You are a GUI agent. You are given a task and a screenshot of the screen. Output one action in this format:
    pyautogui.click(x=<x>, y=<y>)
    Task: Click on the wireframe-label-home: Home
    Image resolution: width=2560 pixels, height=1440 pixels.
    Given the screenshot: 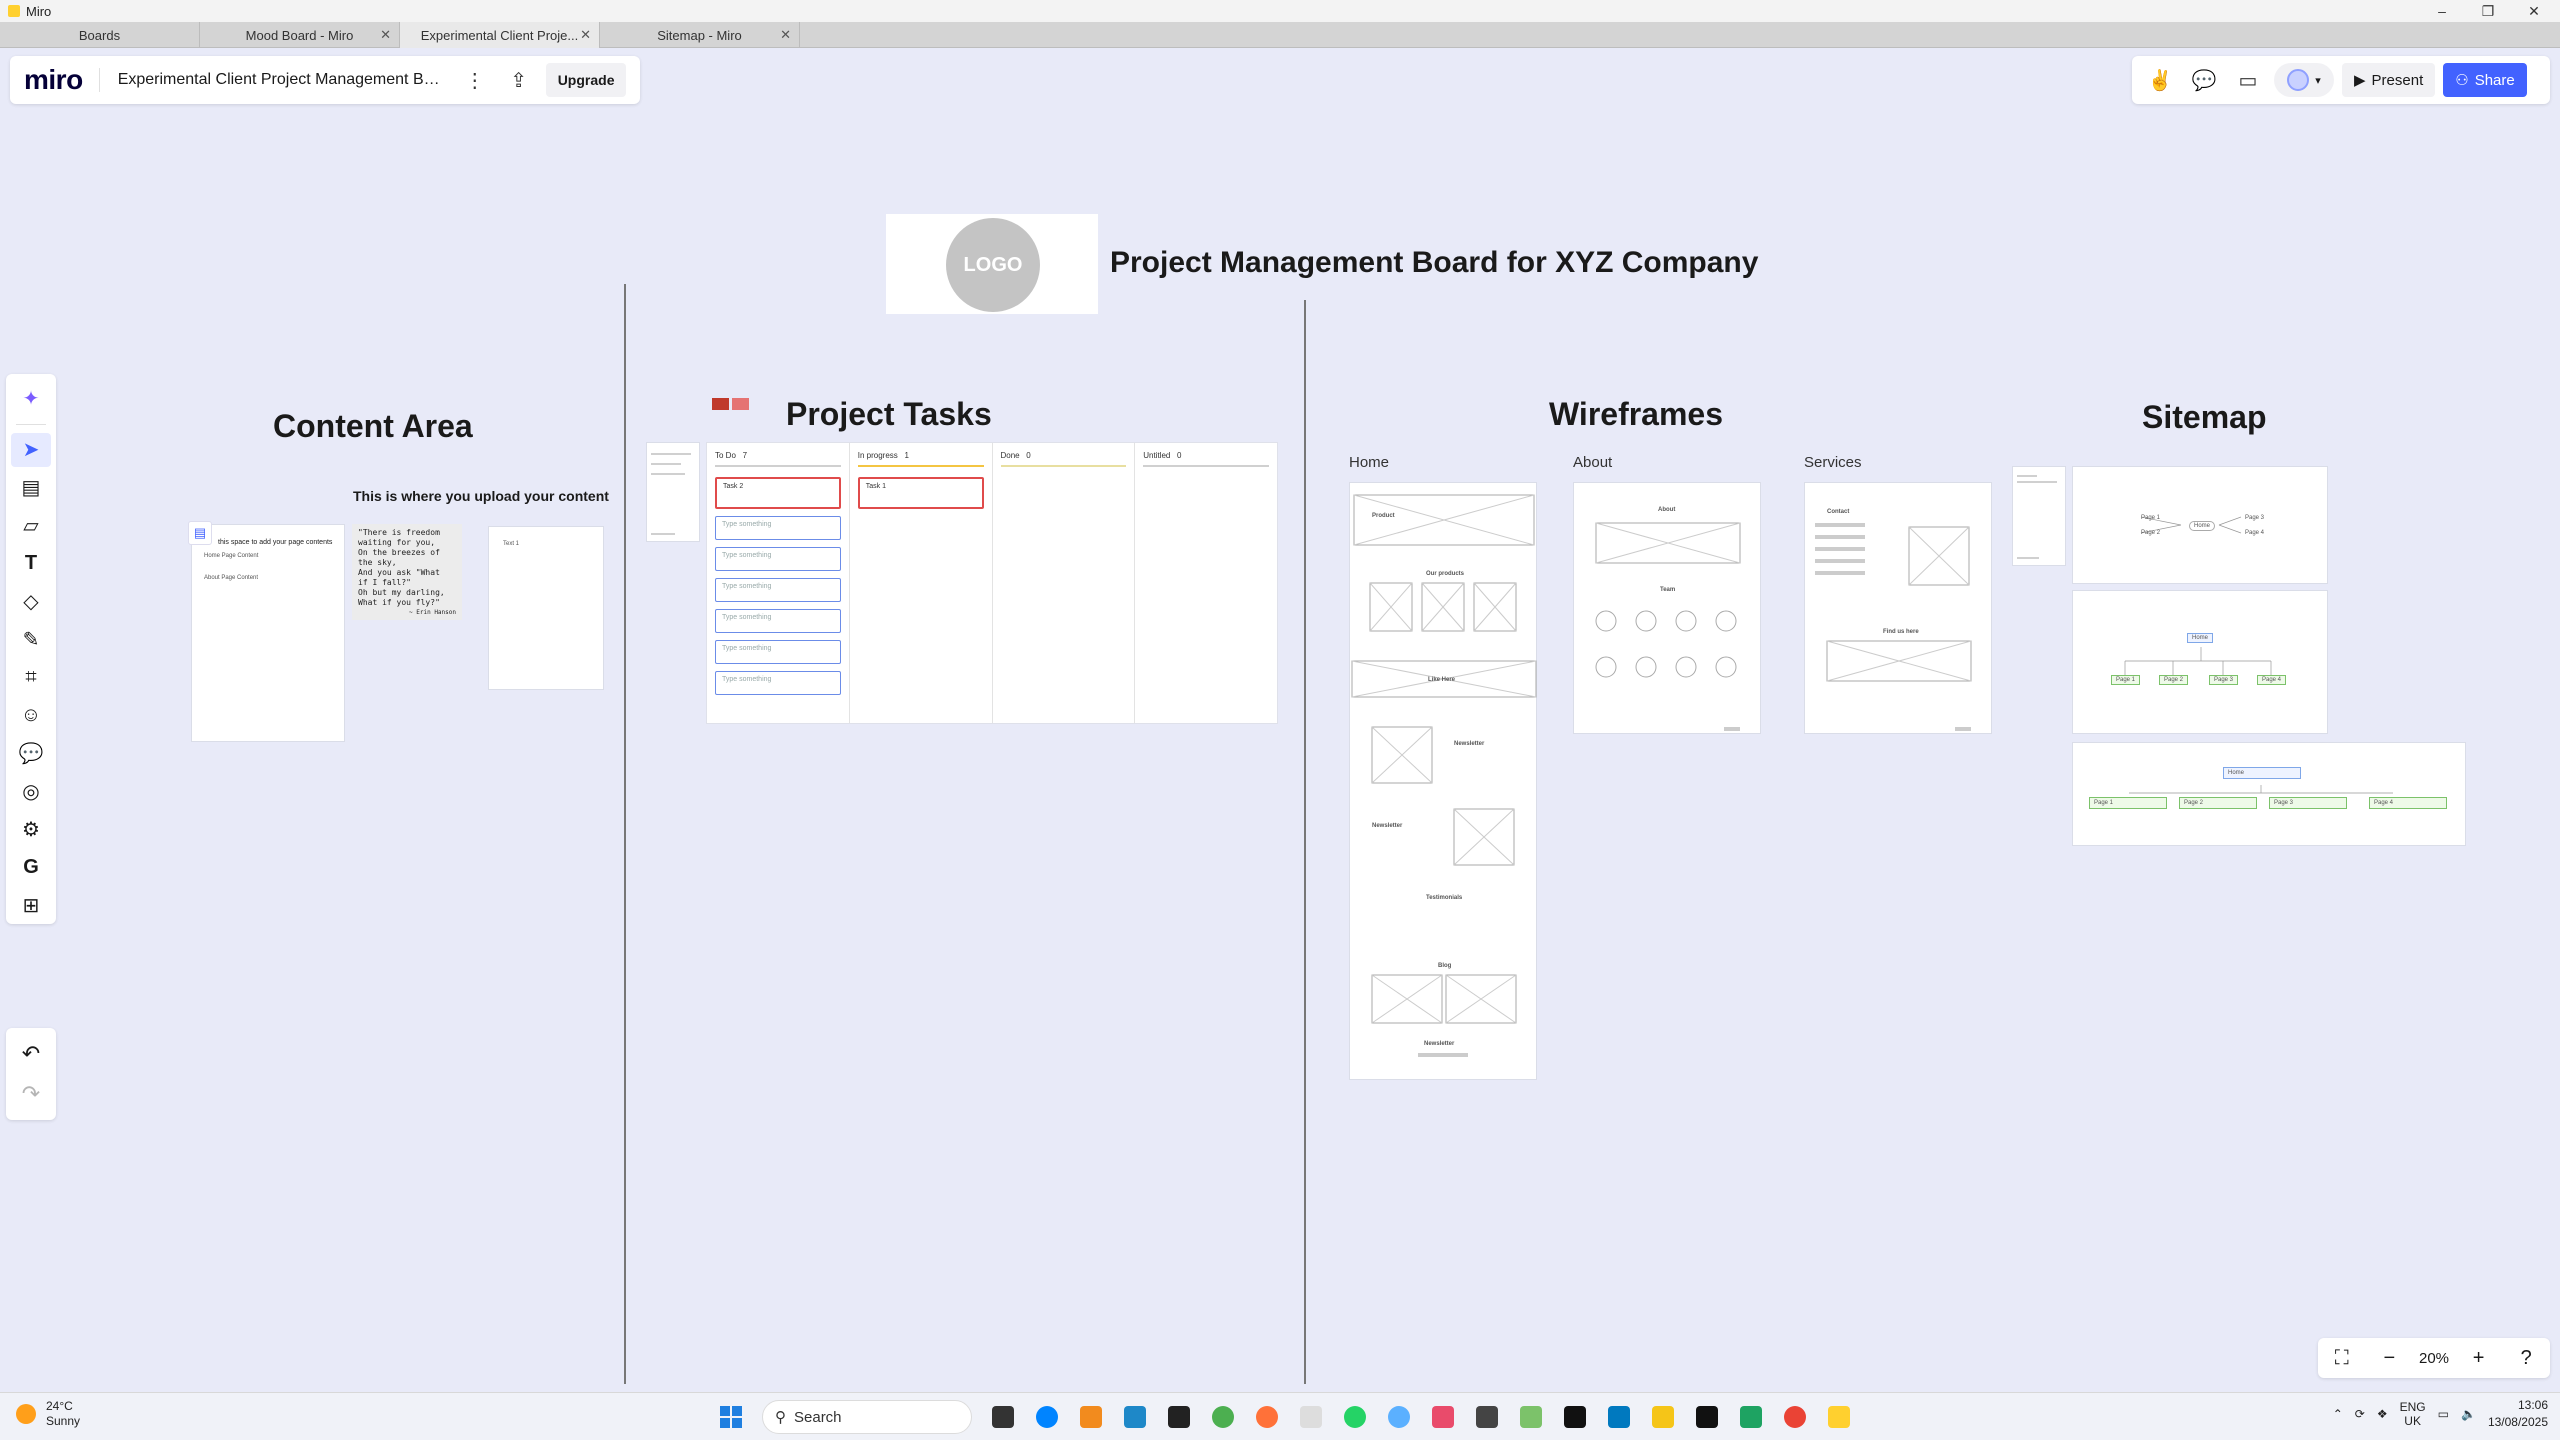 What is the action you would take?
    pyautogui.click(x=1369, y=462)
    